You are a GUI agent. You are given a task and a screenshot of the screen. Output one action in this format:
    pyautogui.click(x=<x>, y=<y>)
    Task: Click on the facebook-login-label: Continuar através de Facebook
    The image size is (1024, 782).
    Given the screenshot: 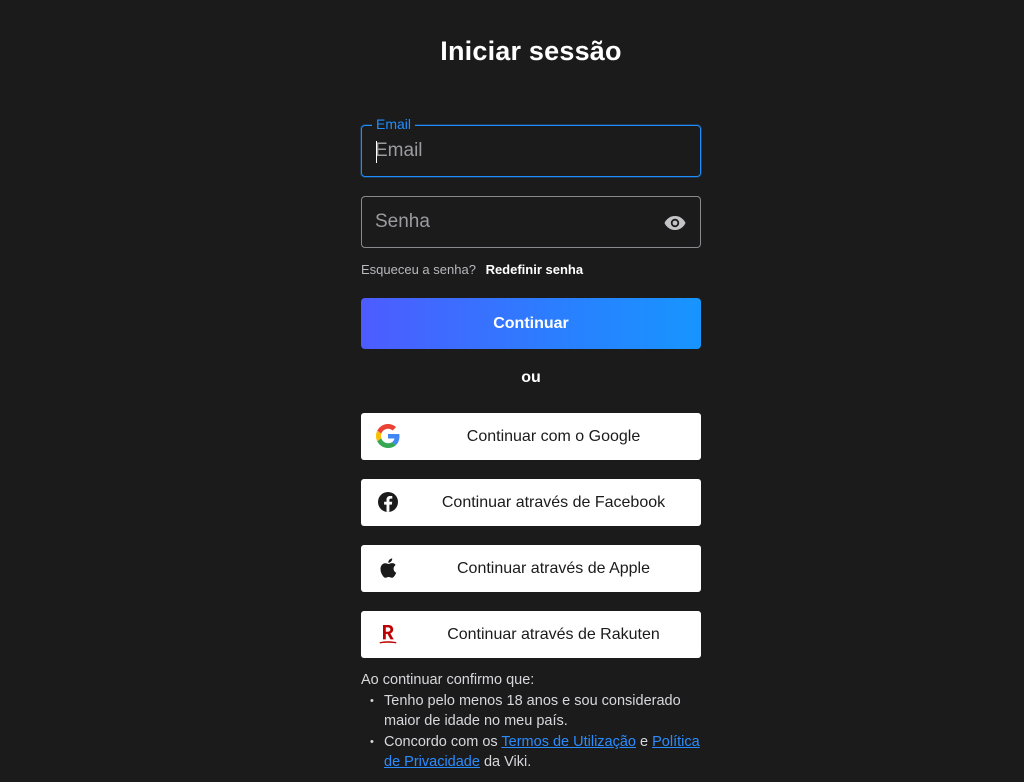 What is the action you would take?
    pyautogui.click(x=553, y=502)
    